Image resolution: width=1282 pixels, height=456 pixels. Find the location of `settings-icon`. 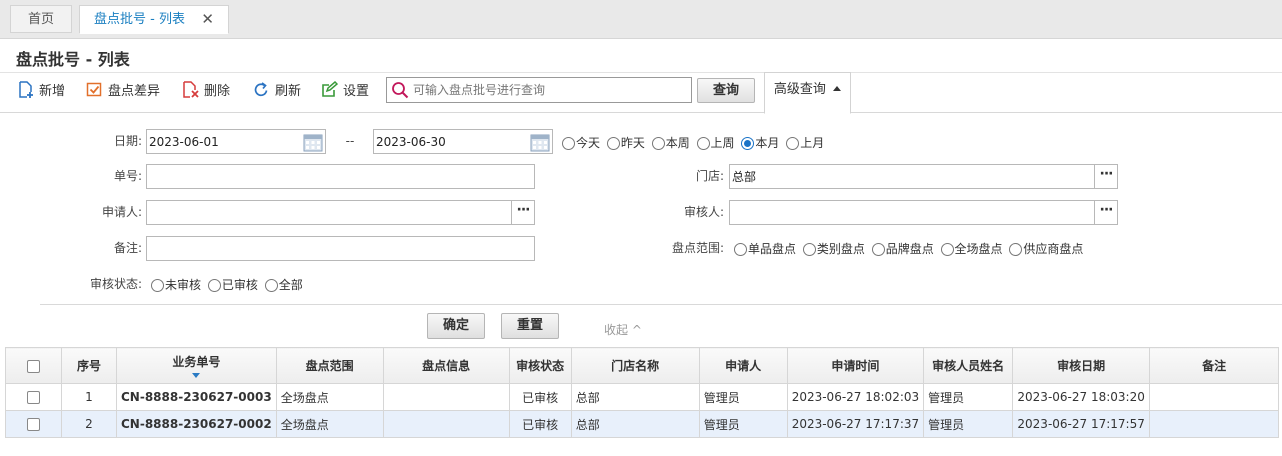

settings-icon is located at coordinates (330, 89).